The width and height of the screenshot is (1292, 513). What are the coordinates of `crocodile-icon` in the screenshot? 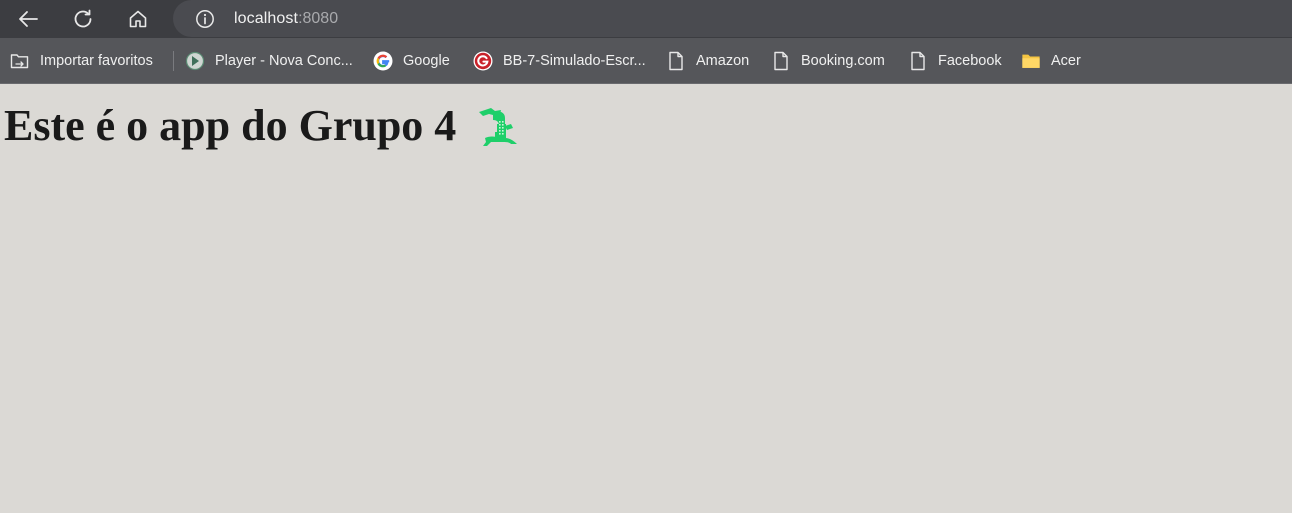 It's located at (498, 126).